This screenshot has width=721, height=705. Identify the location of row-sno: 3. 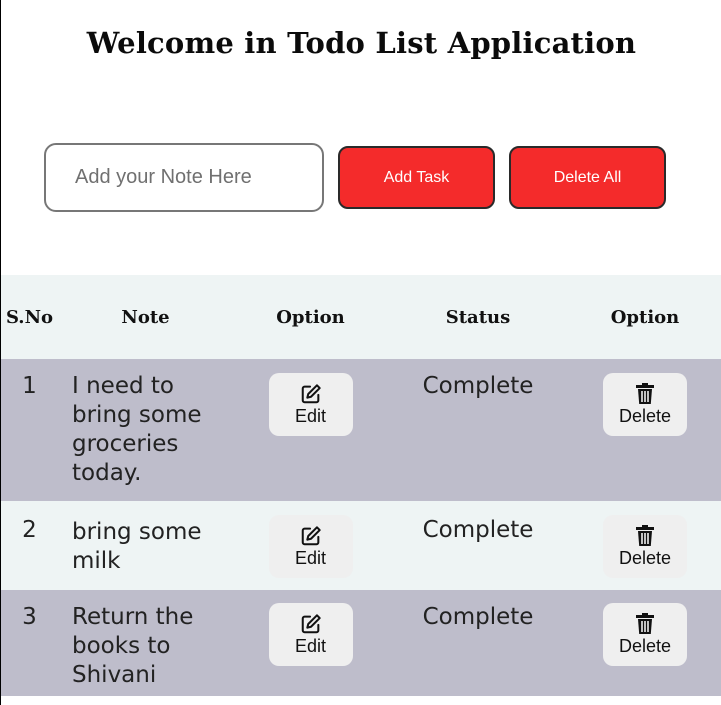
(29, 643).